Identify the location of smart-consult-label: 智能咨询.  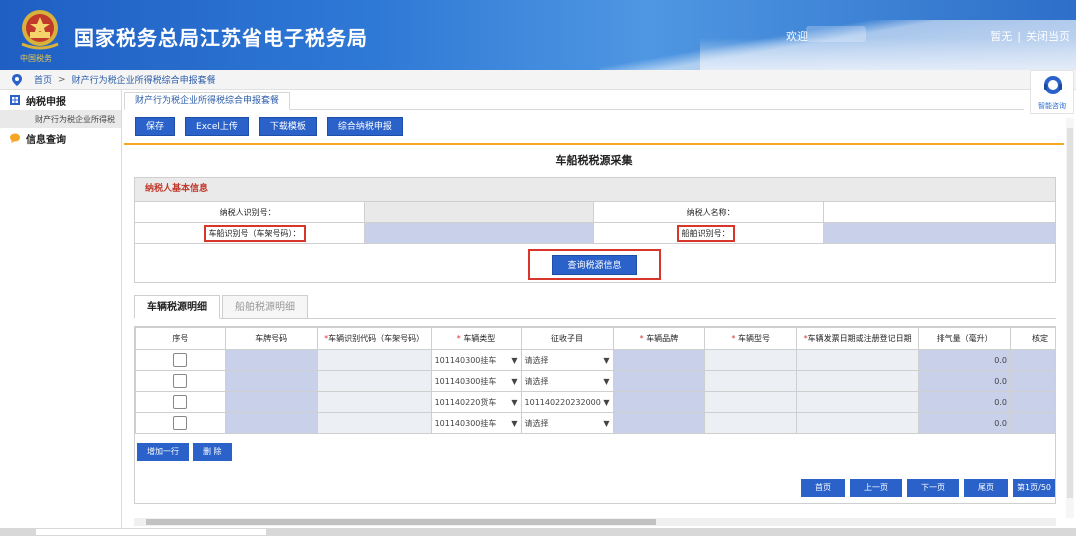
(1052, 106).